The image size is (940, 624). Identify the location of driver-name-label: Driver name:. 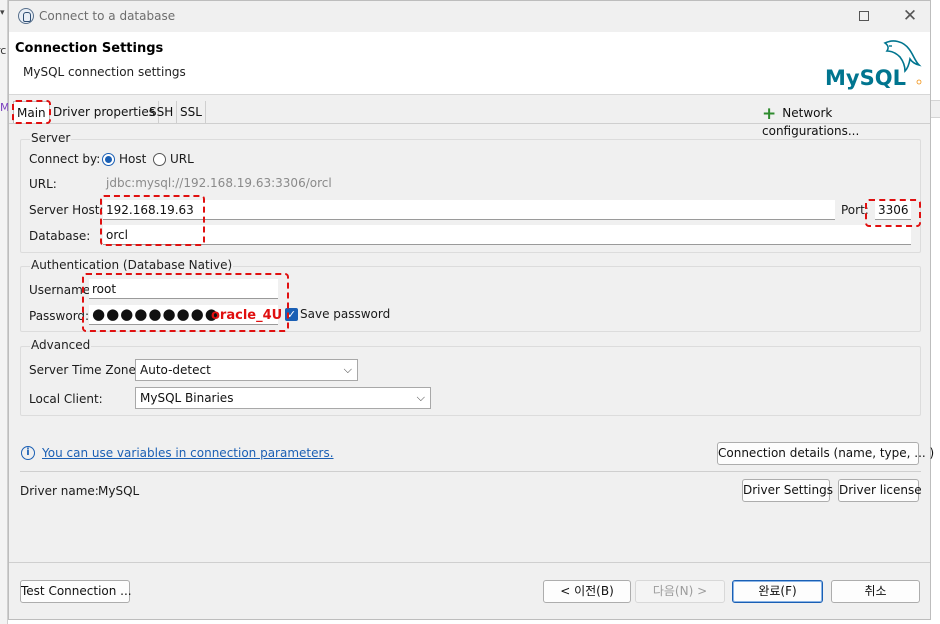
(59, 491).